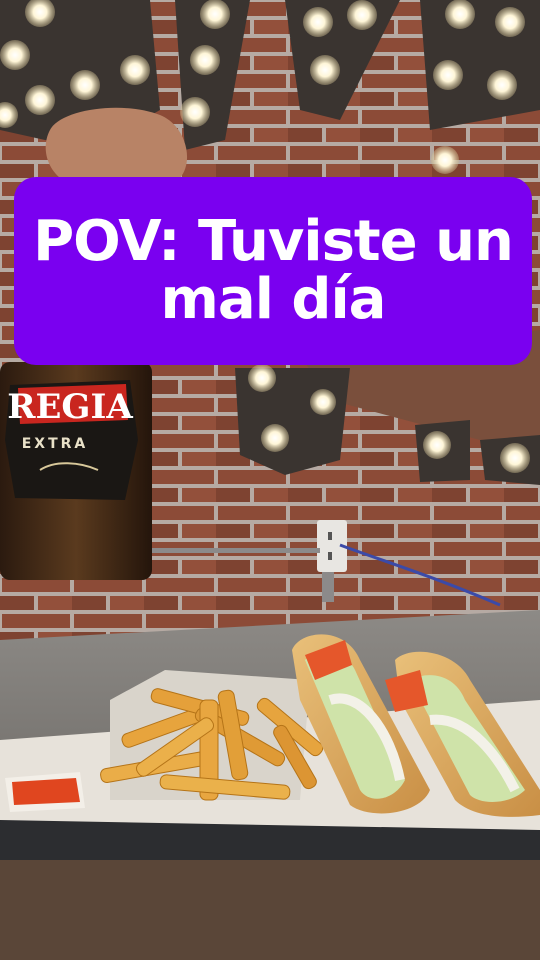 The image size is (540, 960). What do you see at coordinates (270, 910) in the screenshot?
I see `wood-table-edge` at bounding box center [270, 910].